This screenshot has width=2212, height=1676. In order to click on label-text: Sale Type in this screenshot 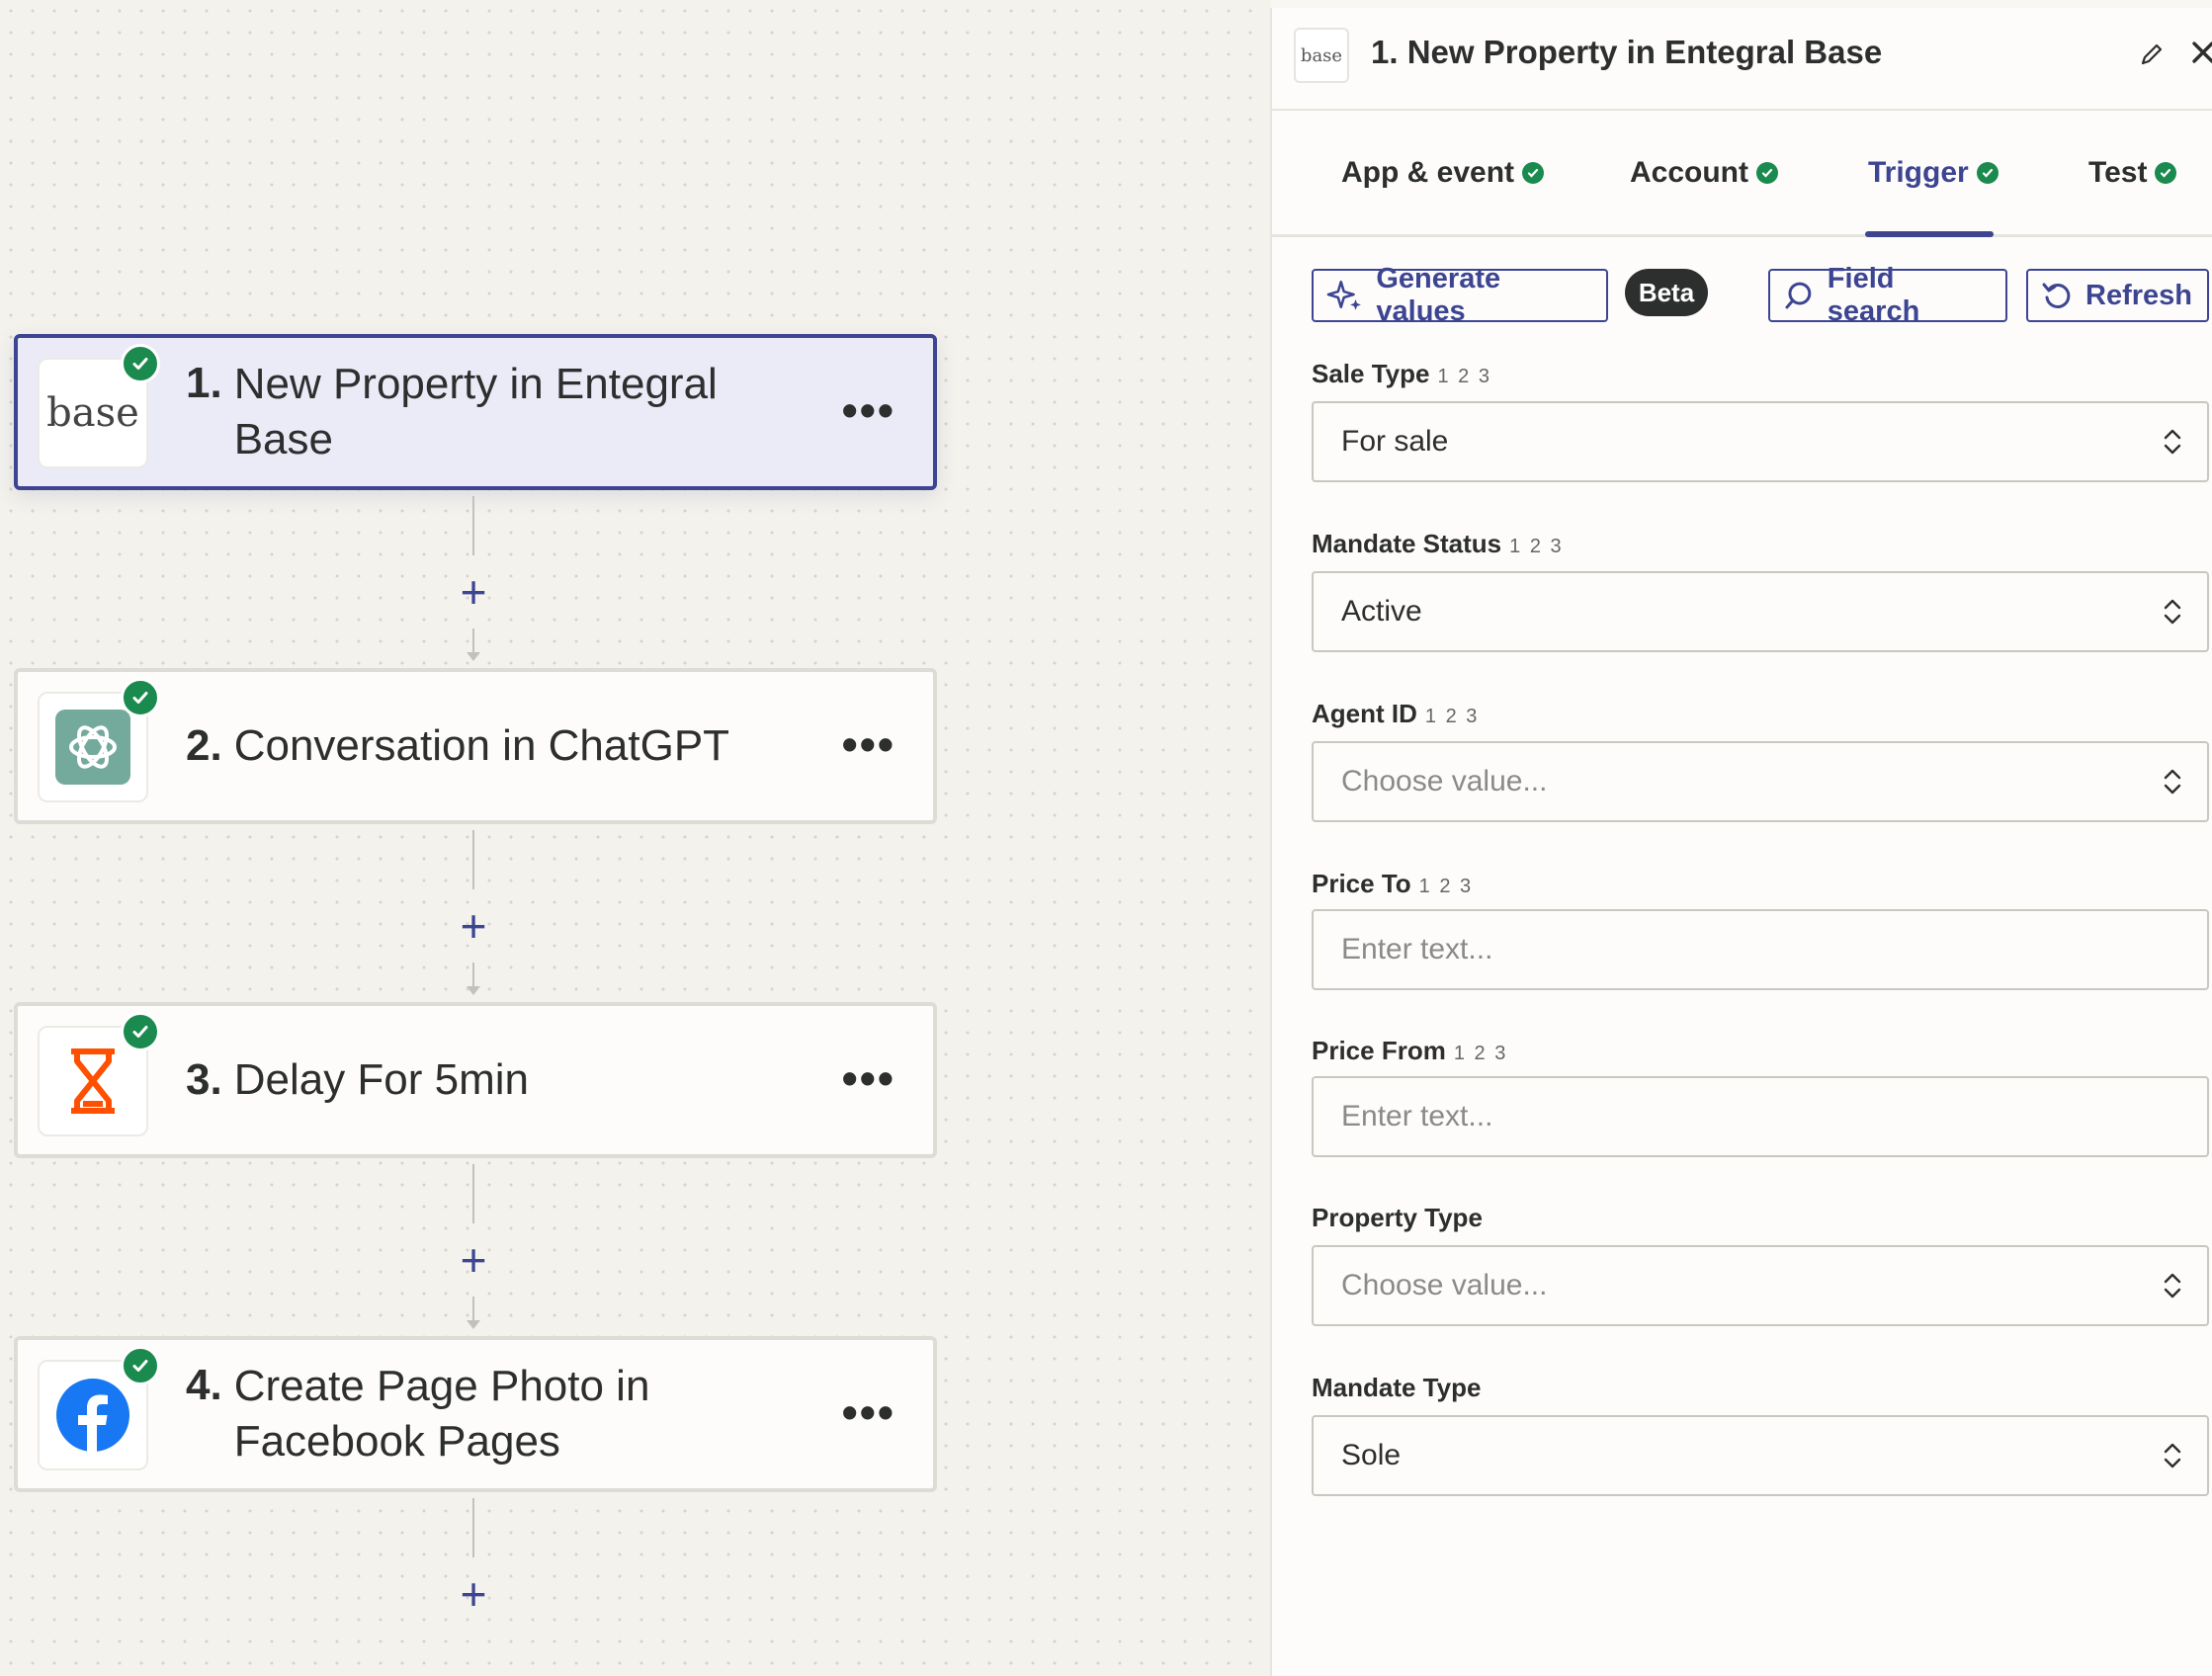, I will do `click(1371, 373)`.